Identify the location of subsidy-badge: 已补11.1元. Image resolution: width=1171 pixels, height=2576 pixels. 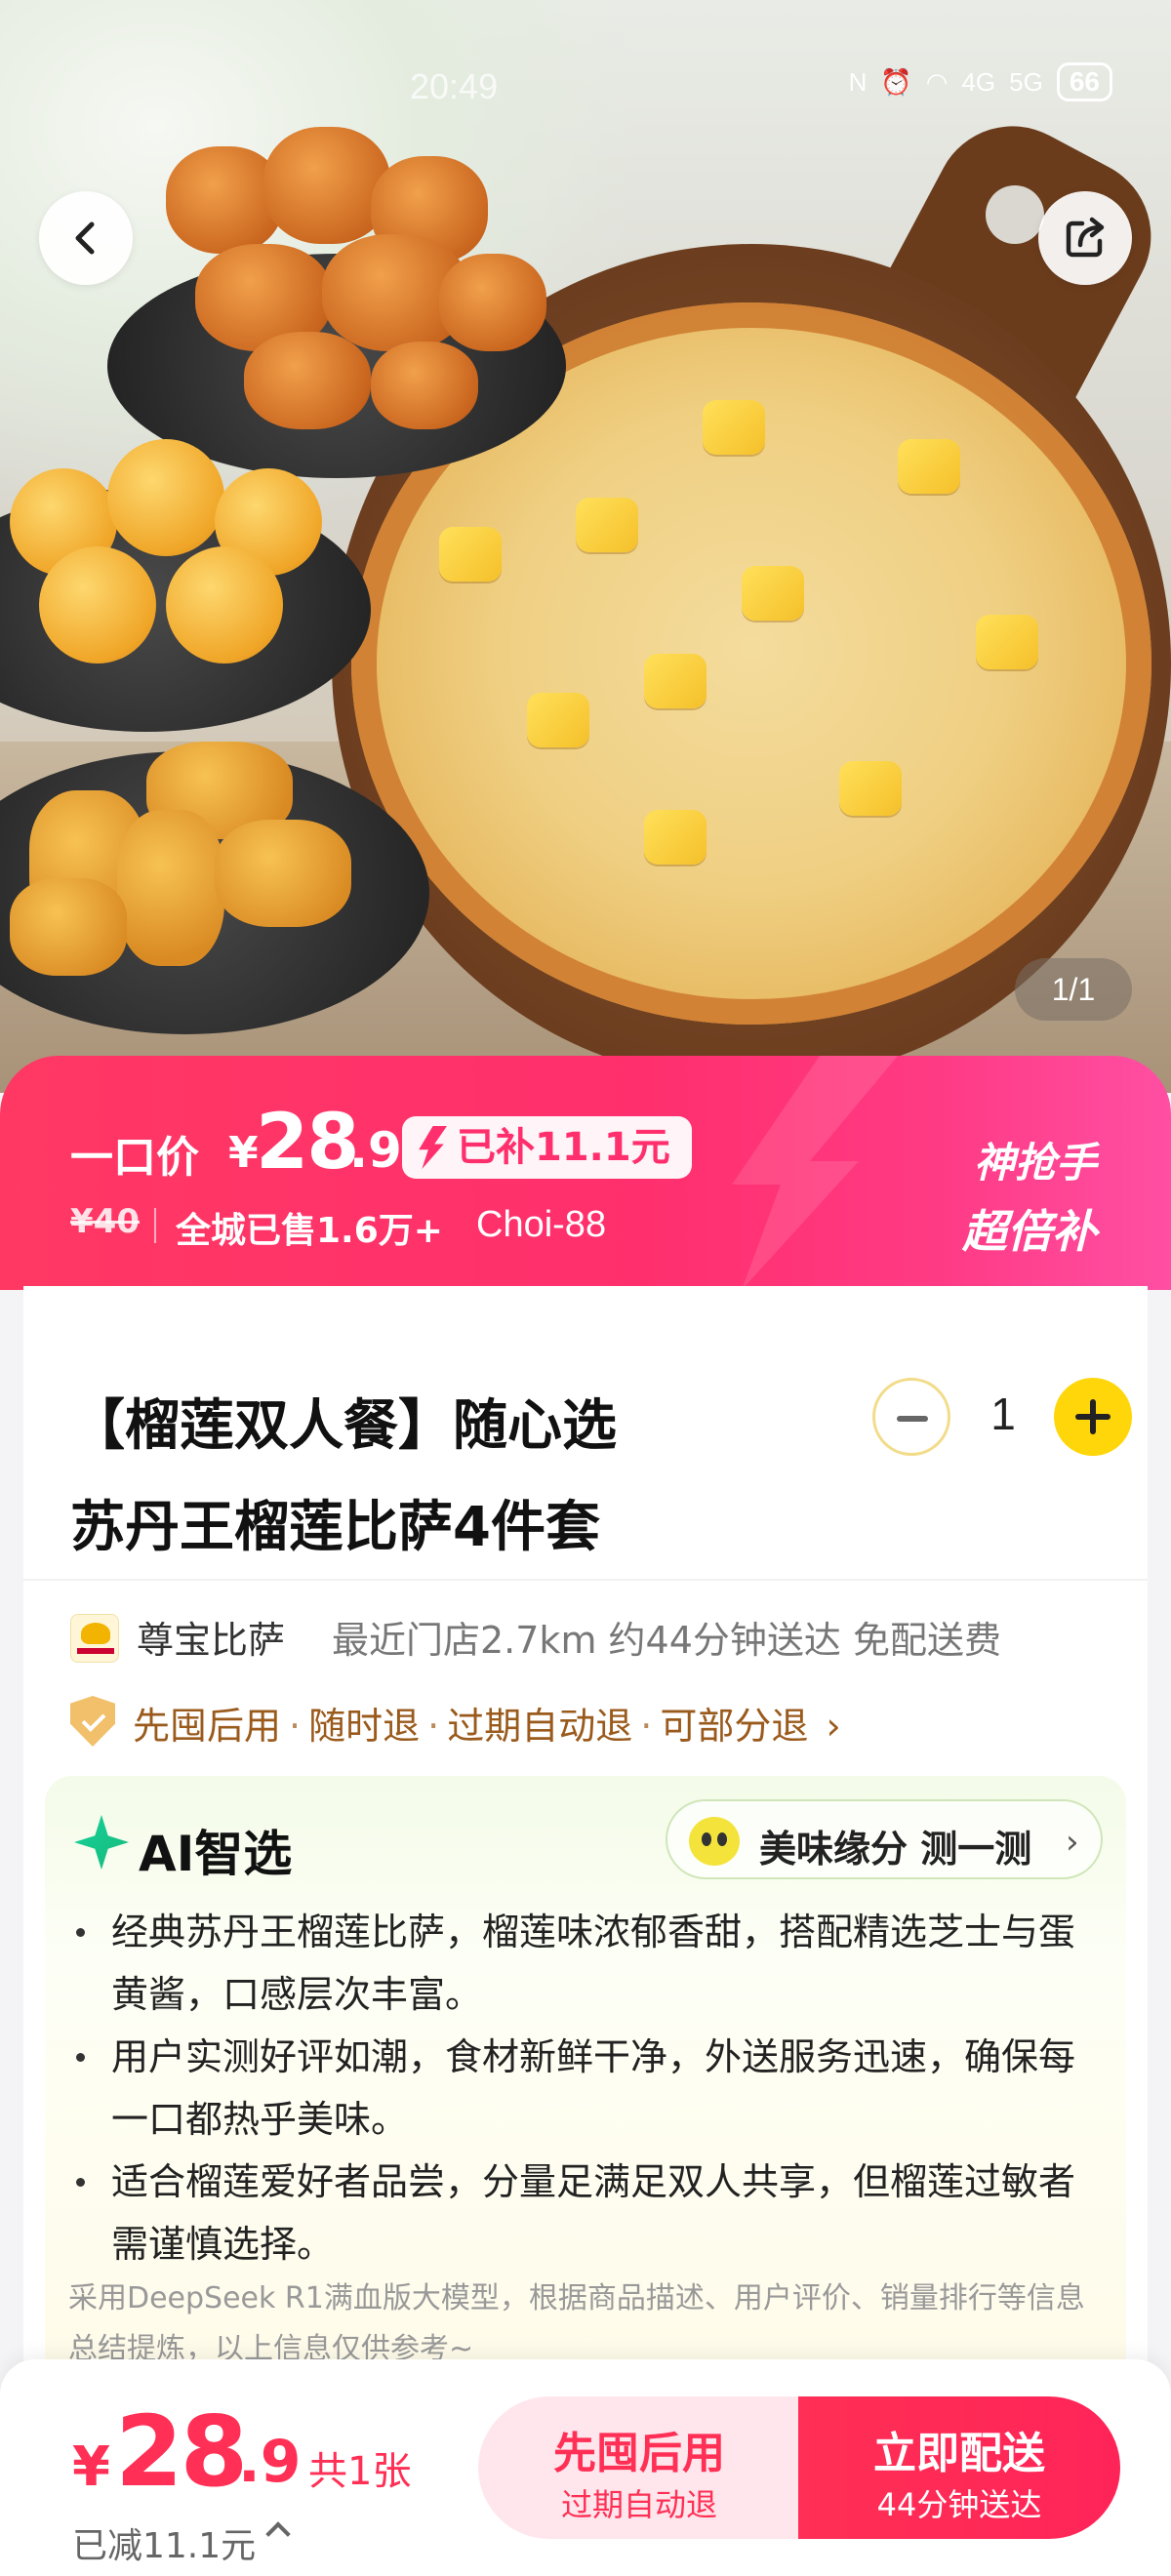
(547, 1147).